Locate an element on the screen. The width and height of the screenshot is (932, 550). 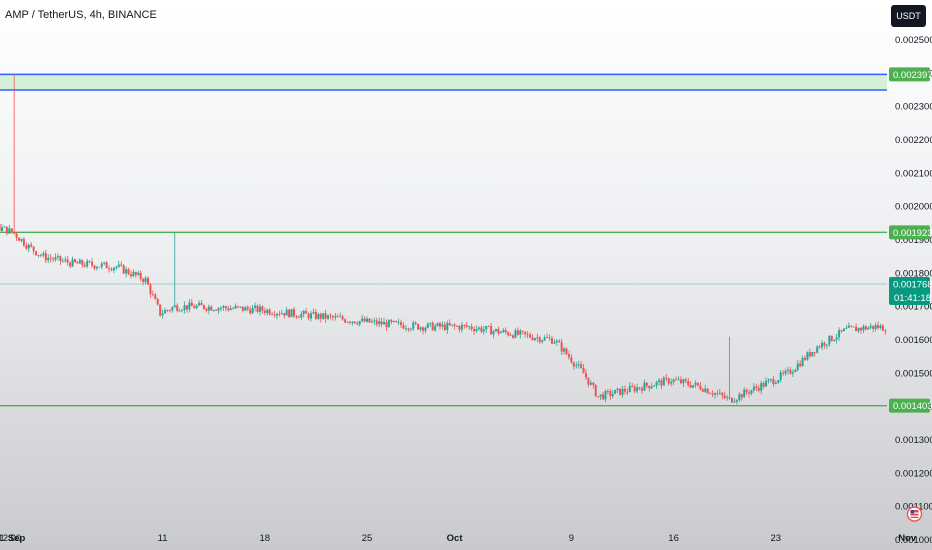
y-tick-label: 0.002000 is located at coordinates (913, 207).